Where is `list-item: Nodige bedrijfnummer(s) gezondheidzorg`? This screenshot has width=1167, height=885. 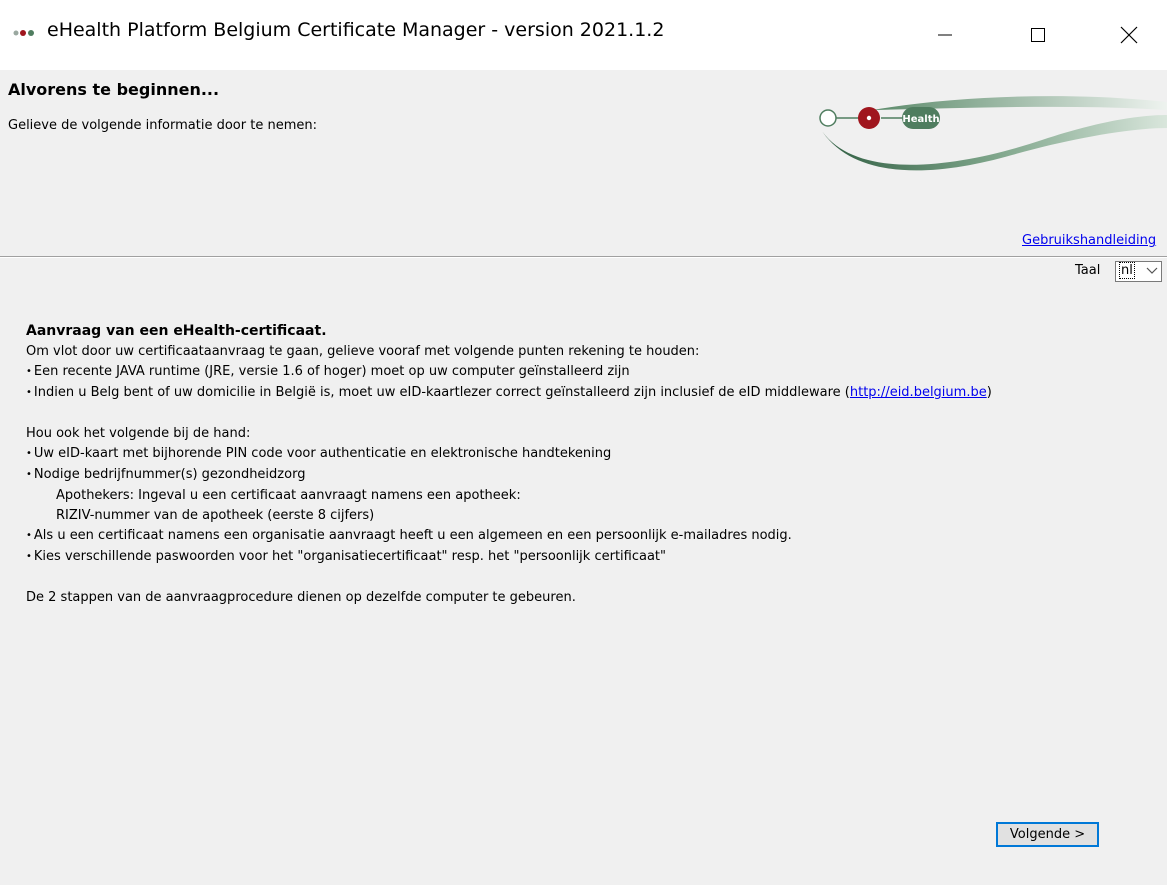
list-item: Nodige bedrijfnummer(s) gezondheidzorg is located at coordinates (586, 475).